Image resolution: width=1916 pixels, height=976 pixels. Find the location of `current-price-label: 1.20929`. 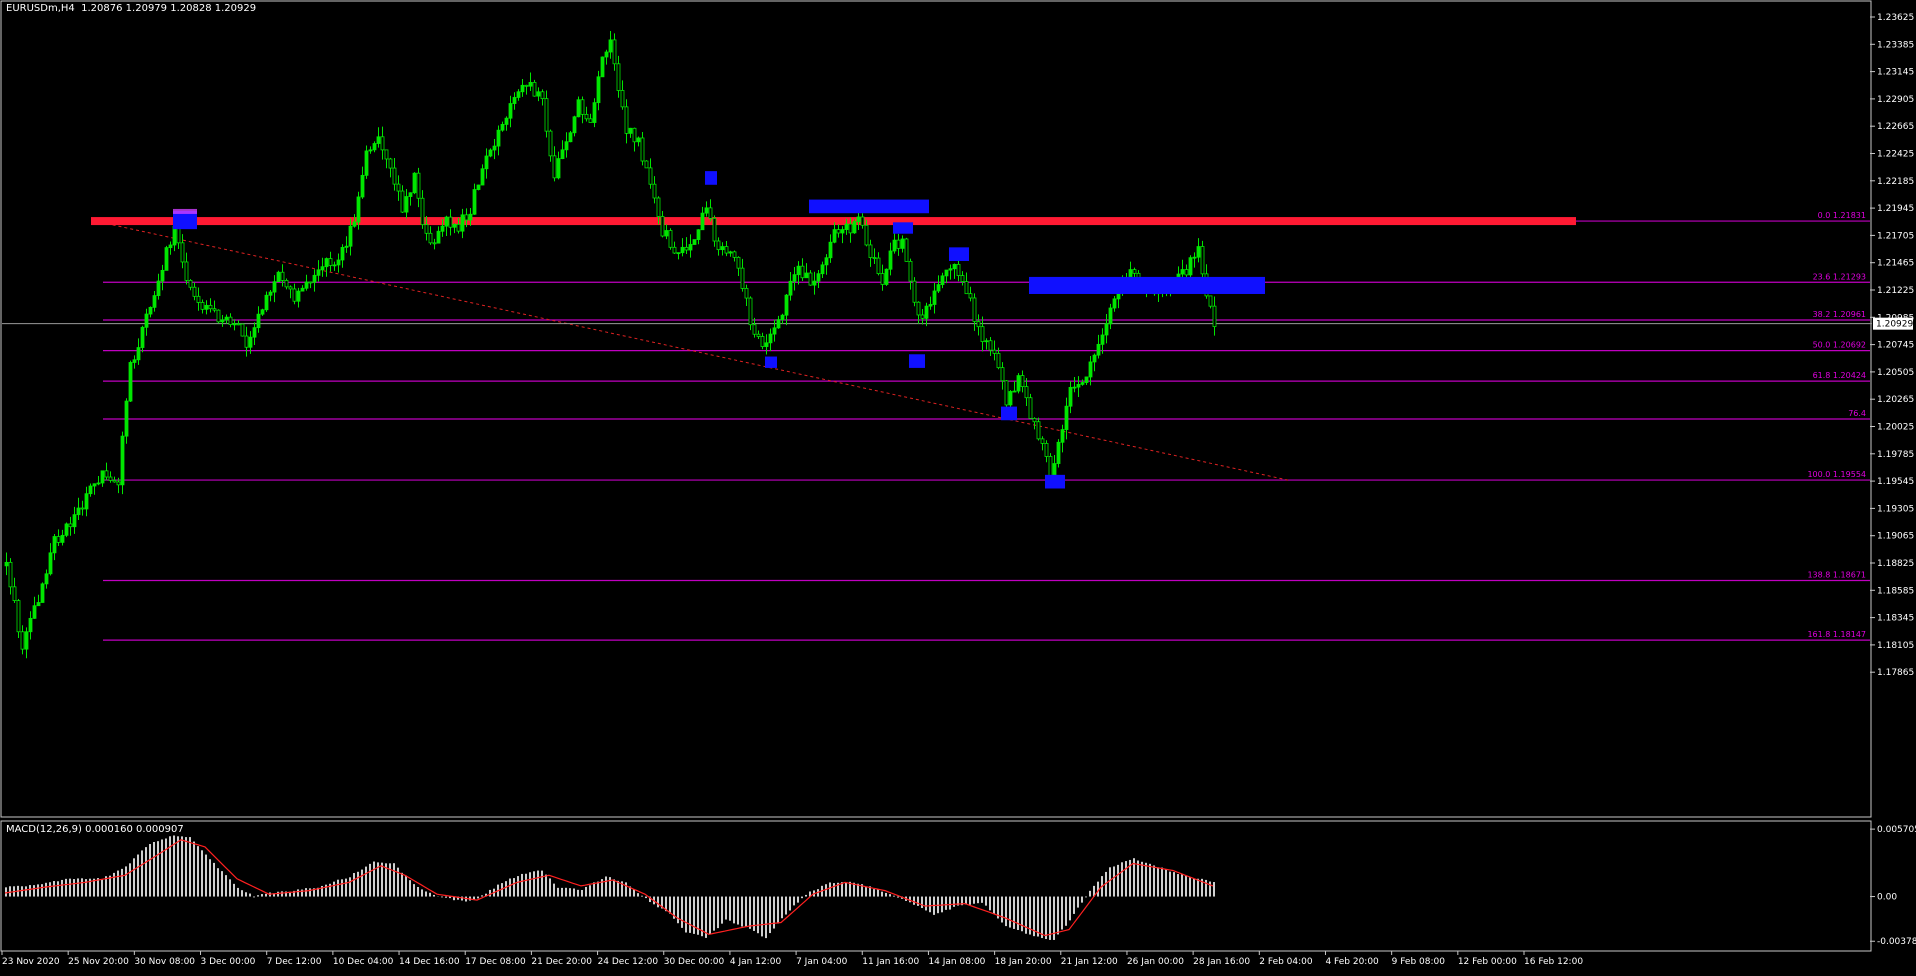

current-price-label: 1.20929 is located at coordinates (1894, 325).